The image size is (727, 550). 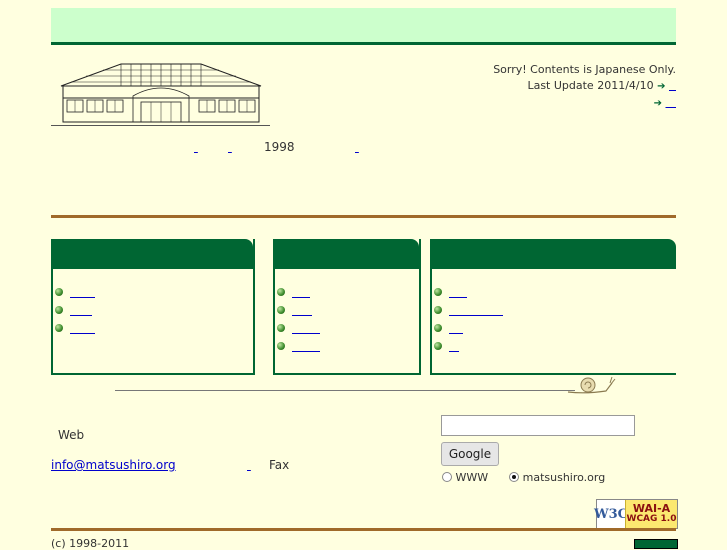 I want to click on web-label: Web, so click(x=71, y=435).